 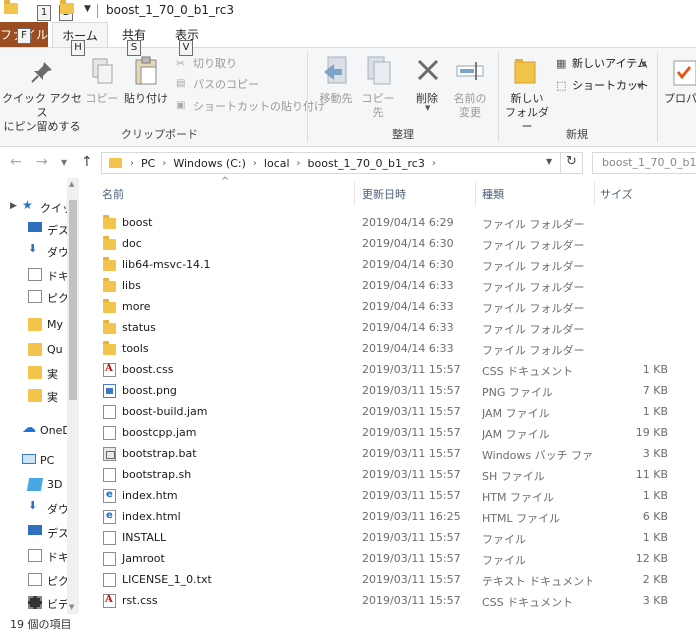 I want to click on file-row: Jamroot 2019/03/11 15:57 ファイル 12 KB, so click(x=391, y=558).